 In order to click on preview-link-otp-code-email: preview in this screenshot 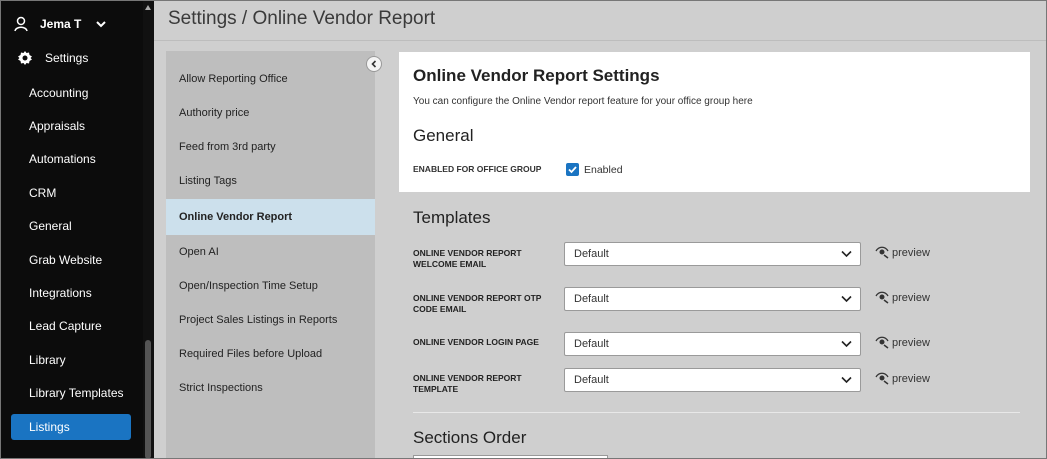, I will do `click(902, 297)`.